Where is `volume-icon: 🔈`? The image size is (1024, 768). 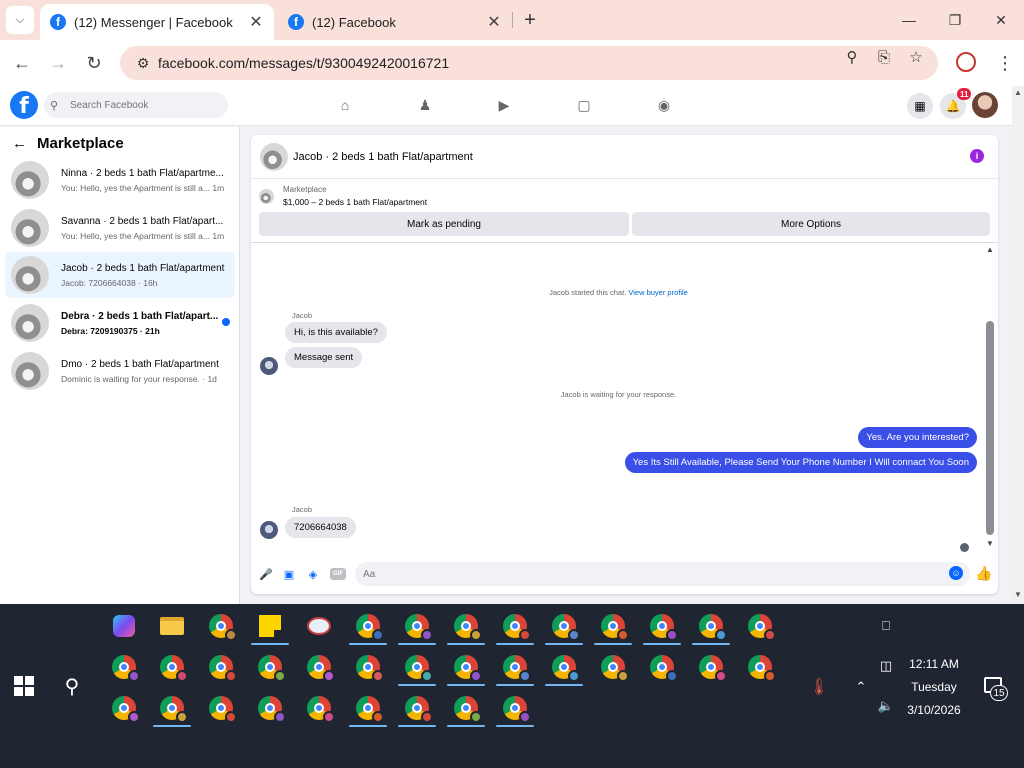 volume-icon: 🔈 is located at coordinates (886, 706).